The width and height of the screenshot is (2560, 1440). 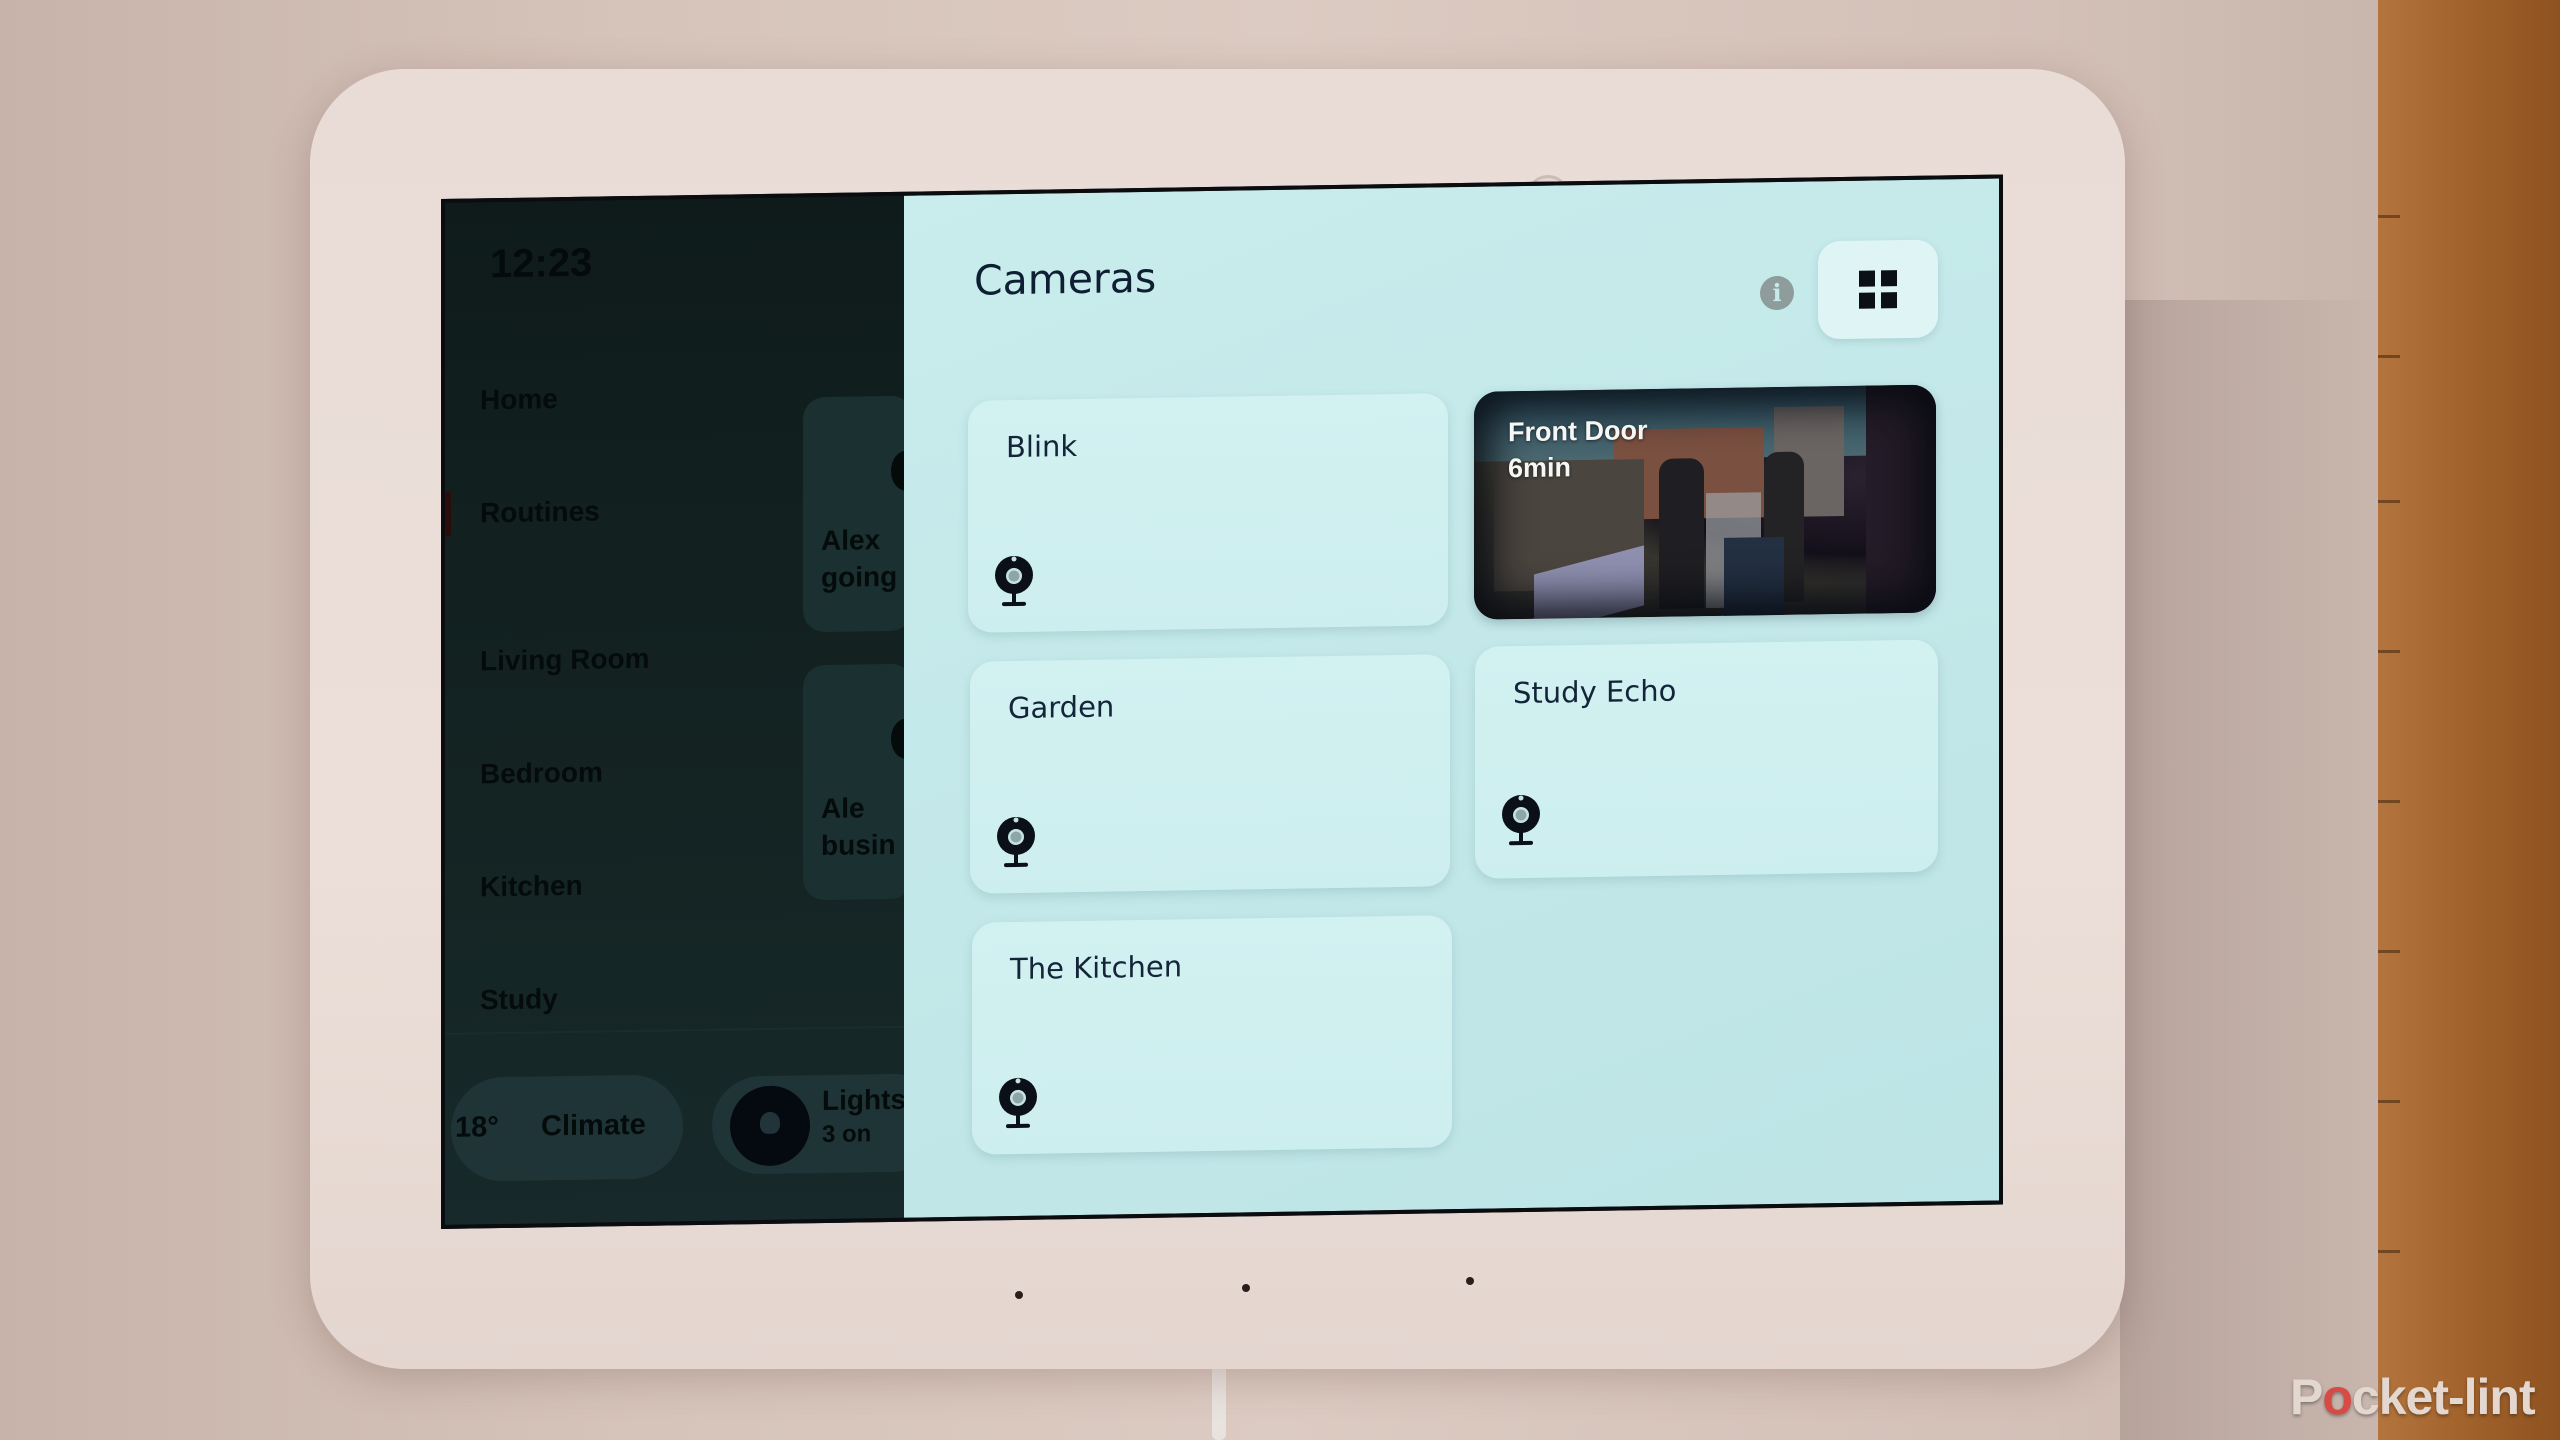 What do you see at coordinates (843, 808) in the screenshot?
I see `routine-title: Ale` at bounding box center [843, 808].